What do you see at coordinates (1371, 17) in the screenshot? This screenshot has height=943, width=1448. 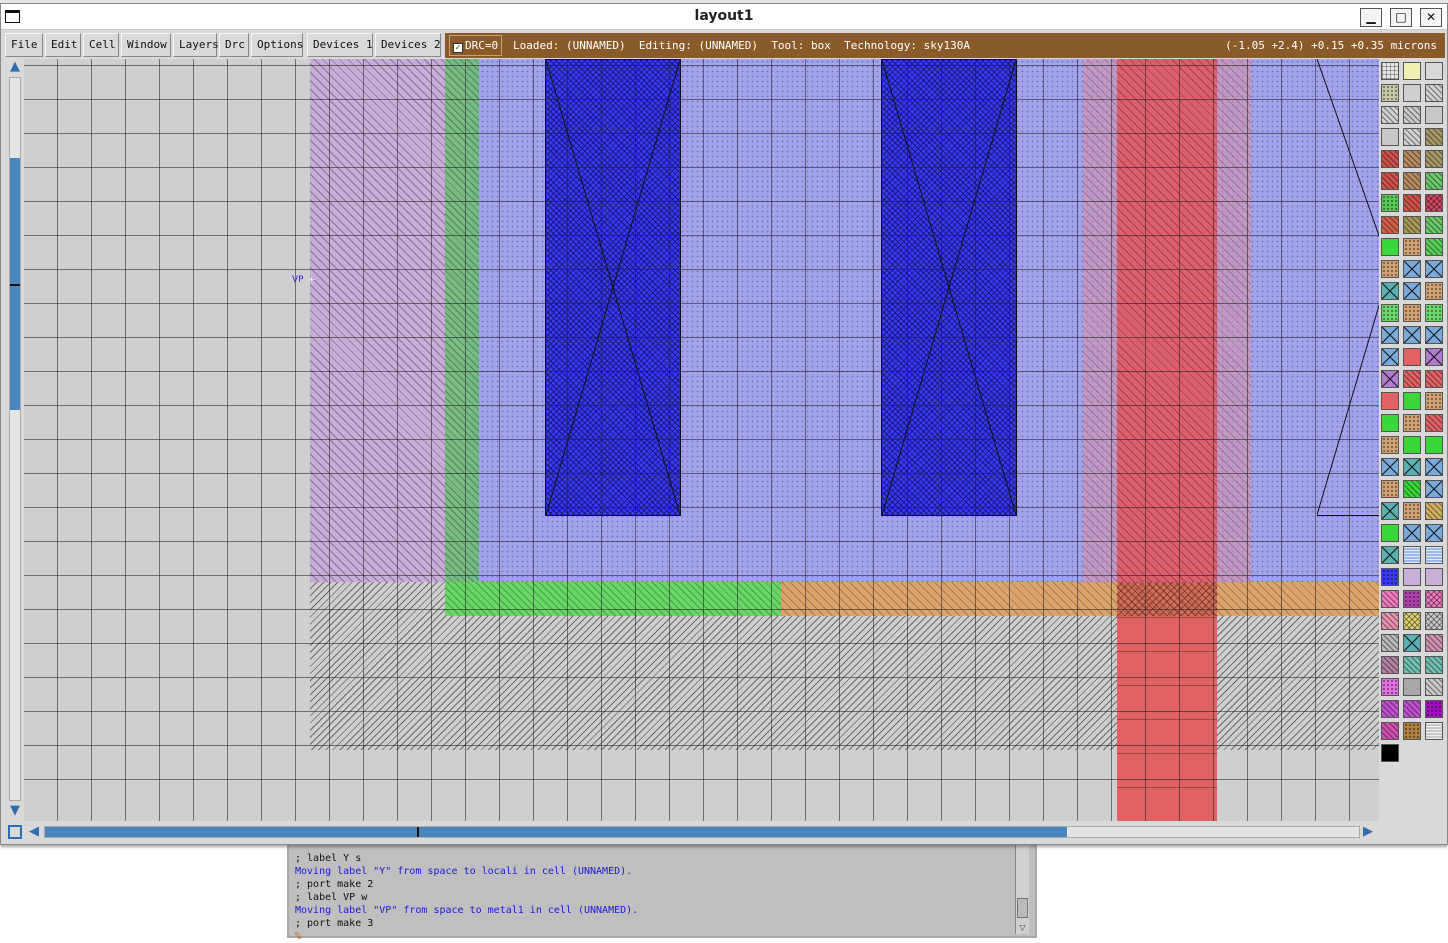 I see `minimize-button: ▁` at bounding box center [1371, 17].